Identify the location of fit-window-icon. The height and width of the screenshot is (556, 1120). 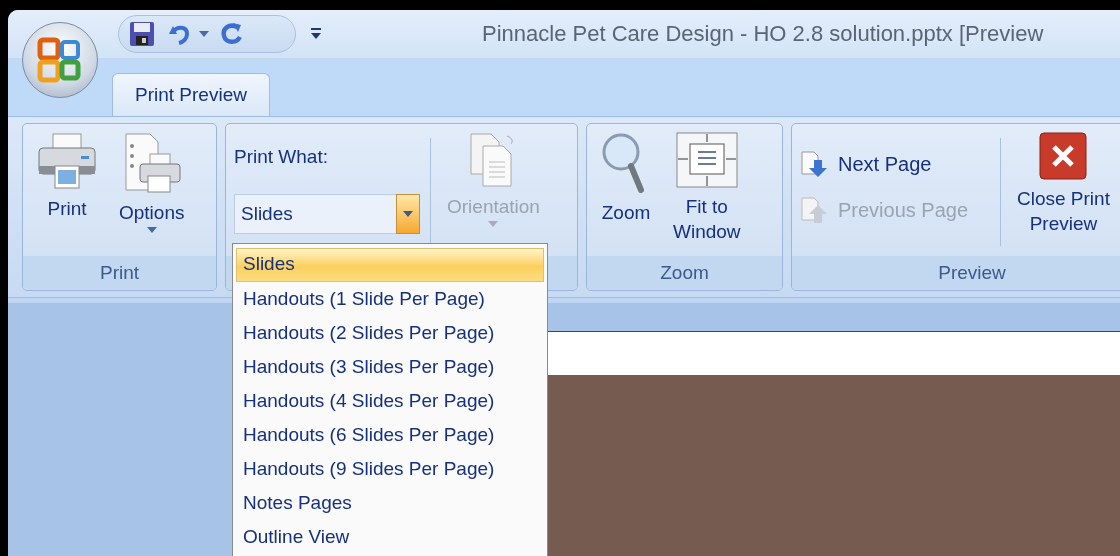
(706, 160).